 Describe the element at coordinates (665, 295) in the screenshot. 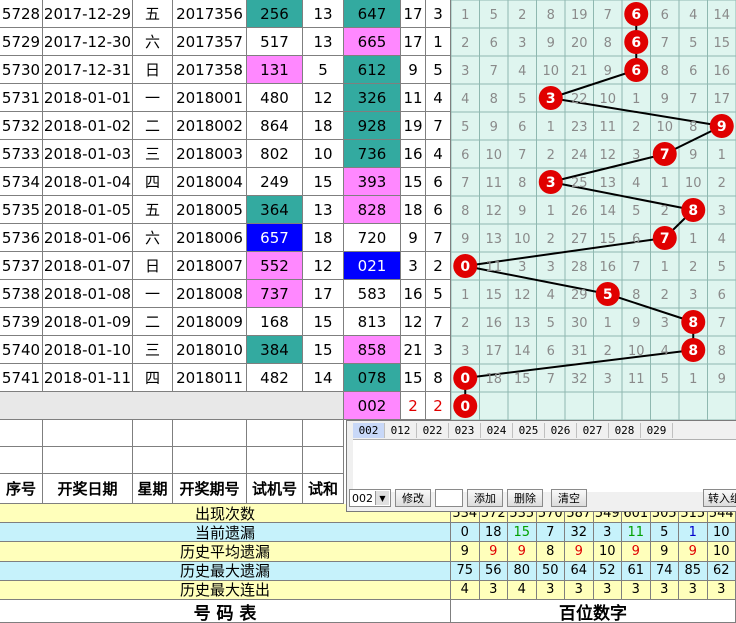

I see `grid-miss-value: 2` at that location.